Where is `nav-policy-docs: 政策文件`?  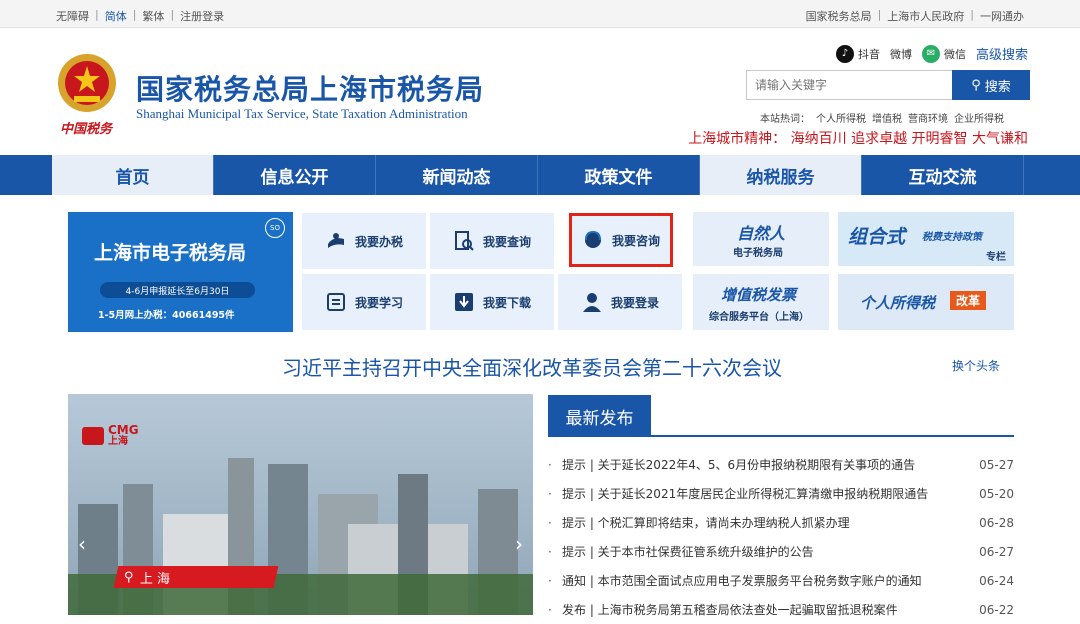
nav-policy-docs: 政策文件 is located at coordinates (619, 175).